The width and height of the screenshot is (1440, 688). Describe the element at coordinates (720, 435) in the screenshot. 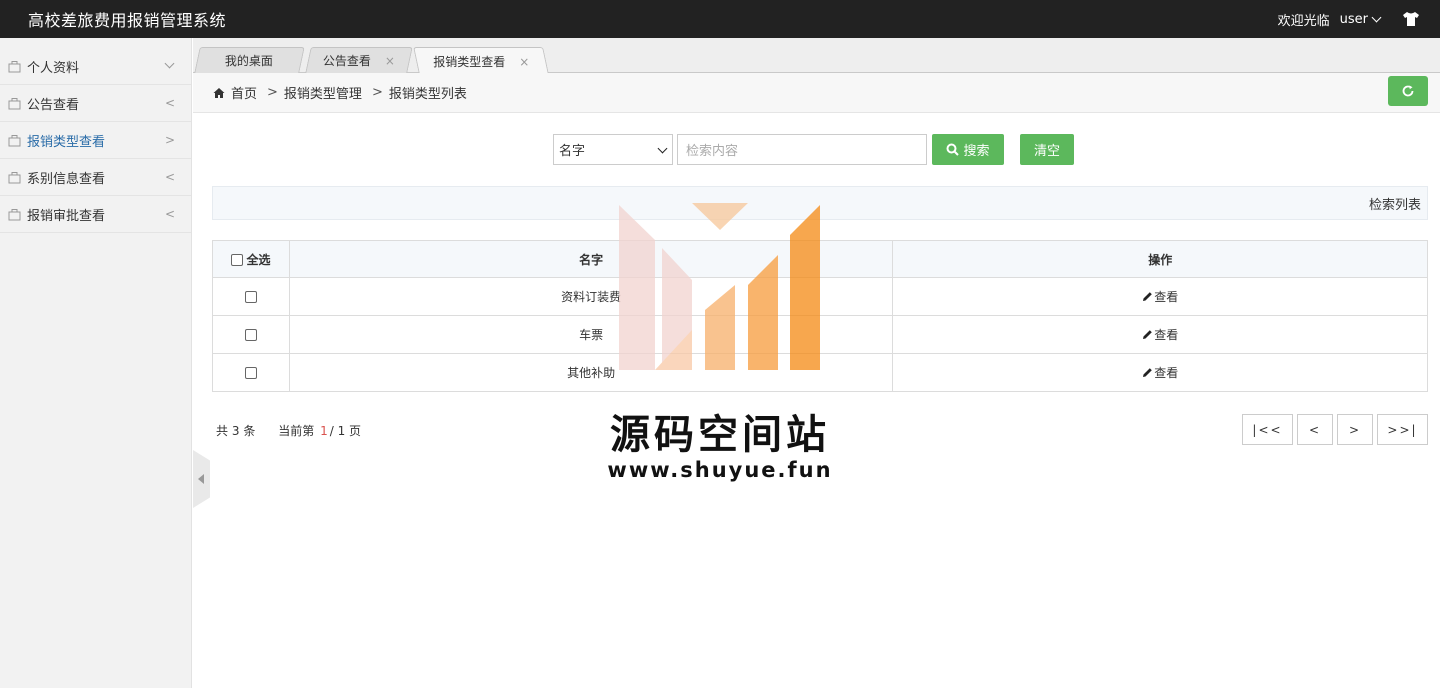

I see `watermark-title: 源码空间站` at that location.